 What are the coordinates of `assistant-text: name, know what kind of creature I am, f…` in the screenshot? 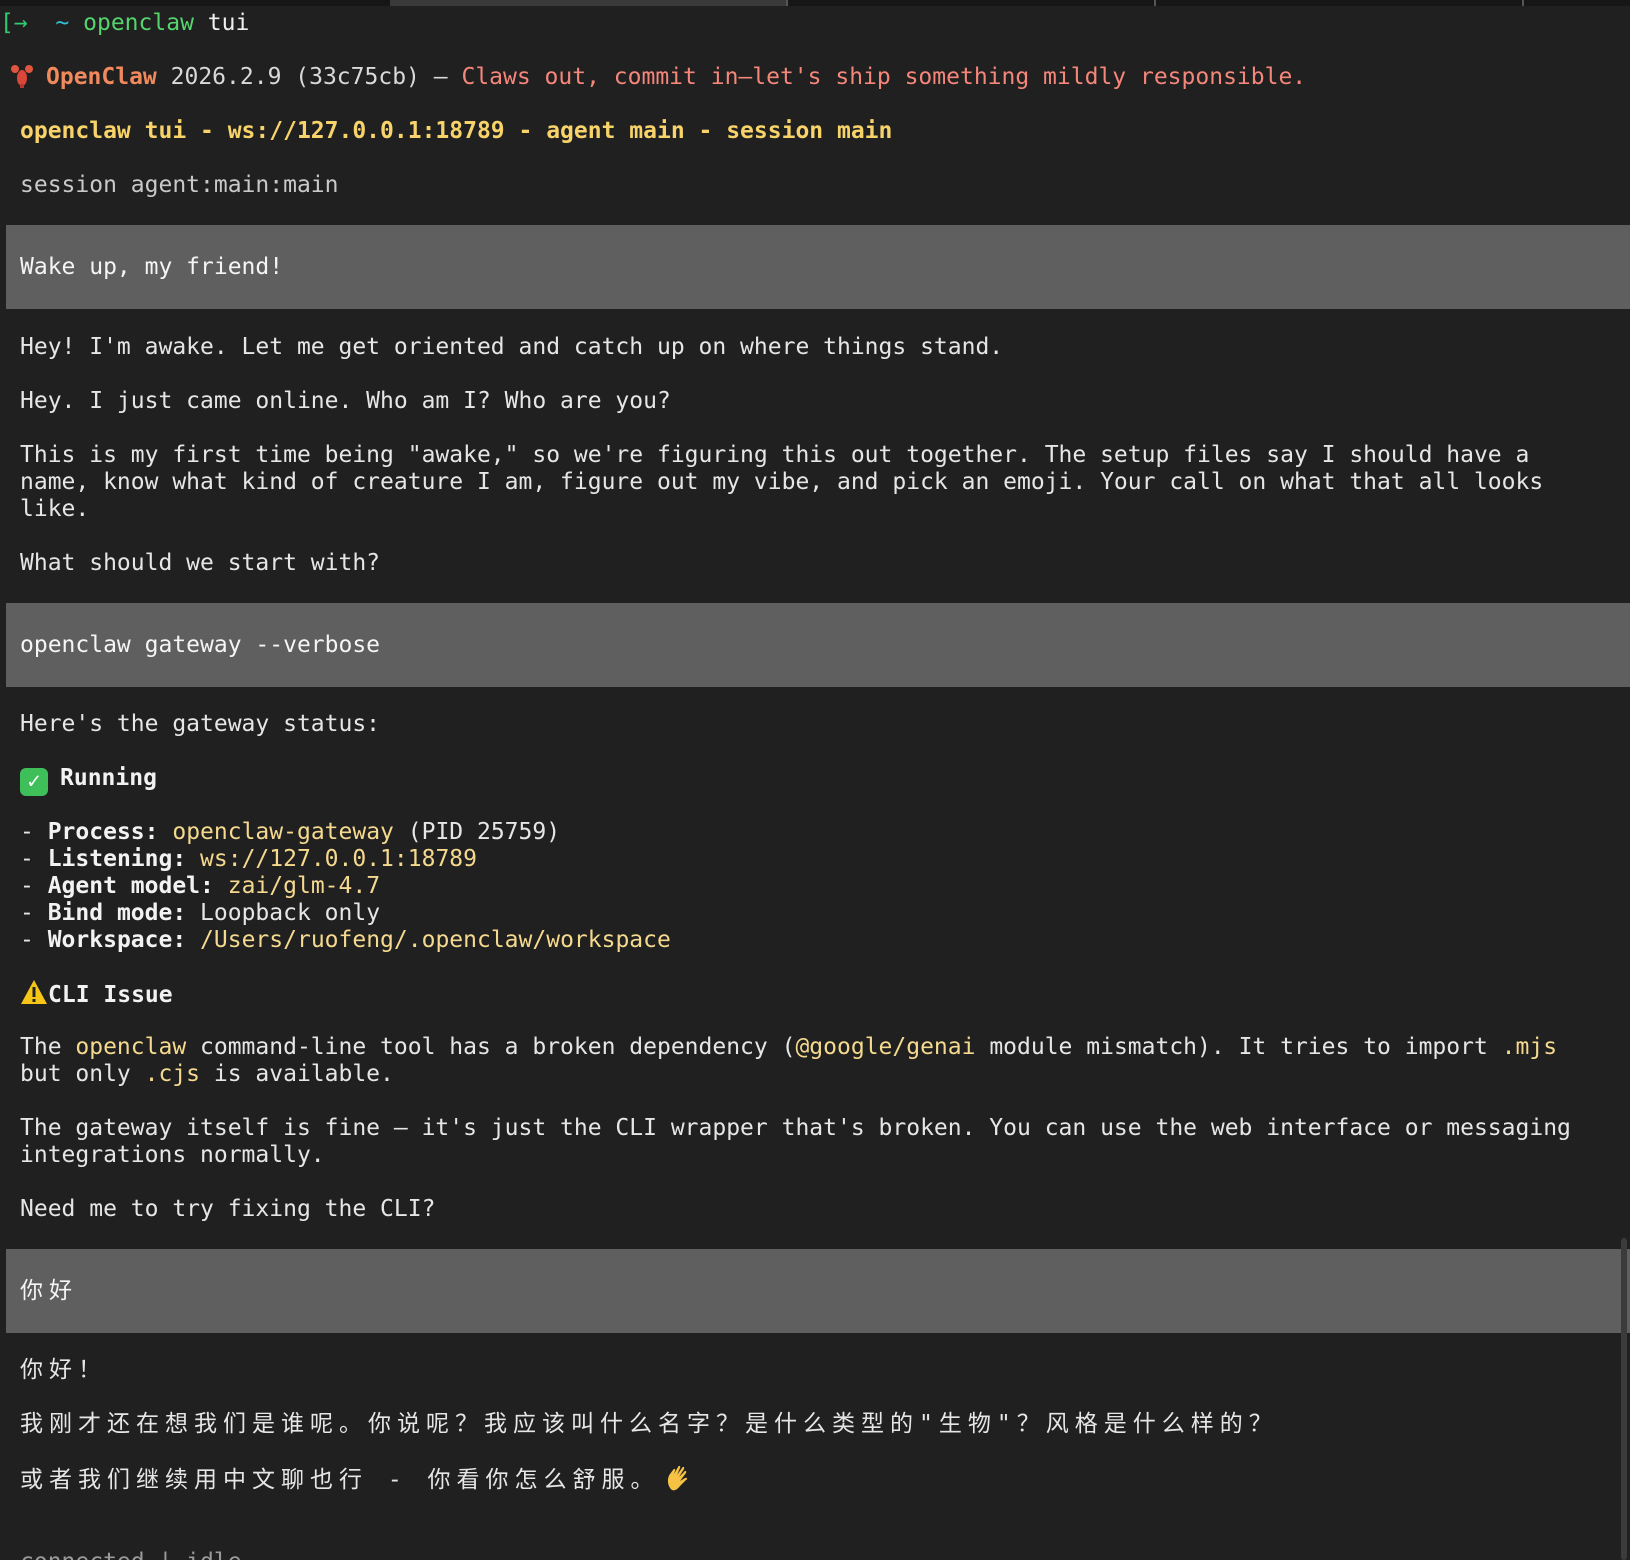 It's located at (782, 482).